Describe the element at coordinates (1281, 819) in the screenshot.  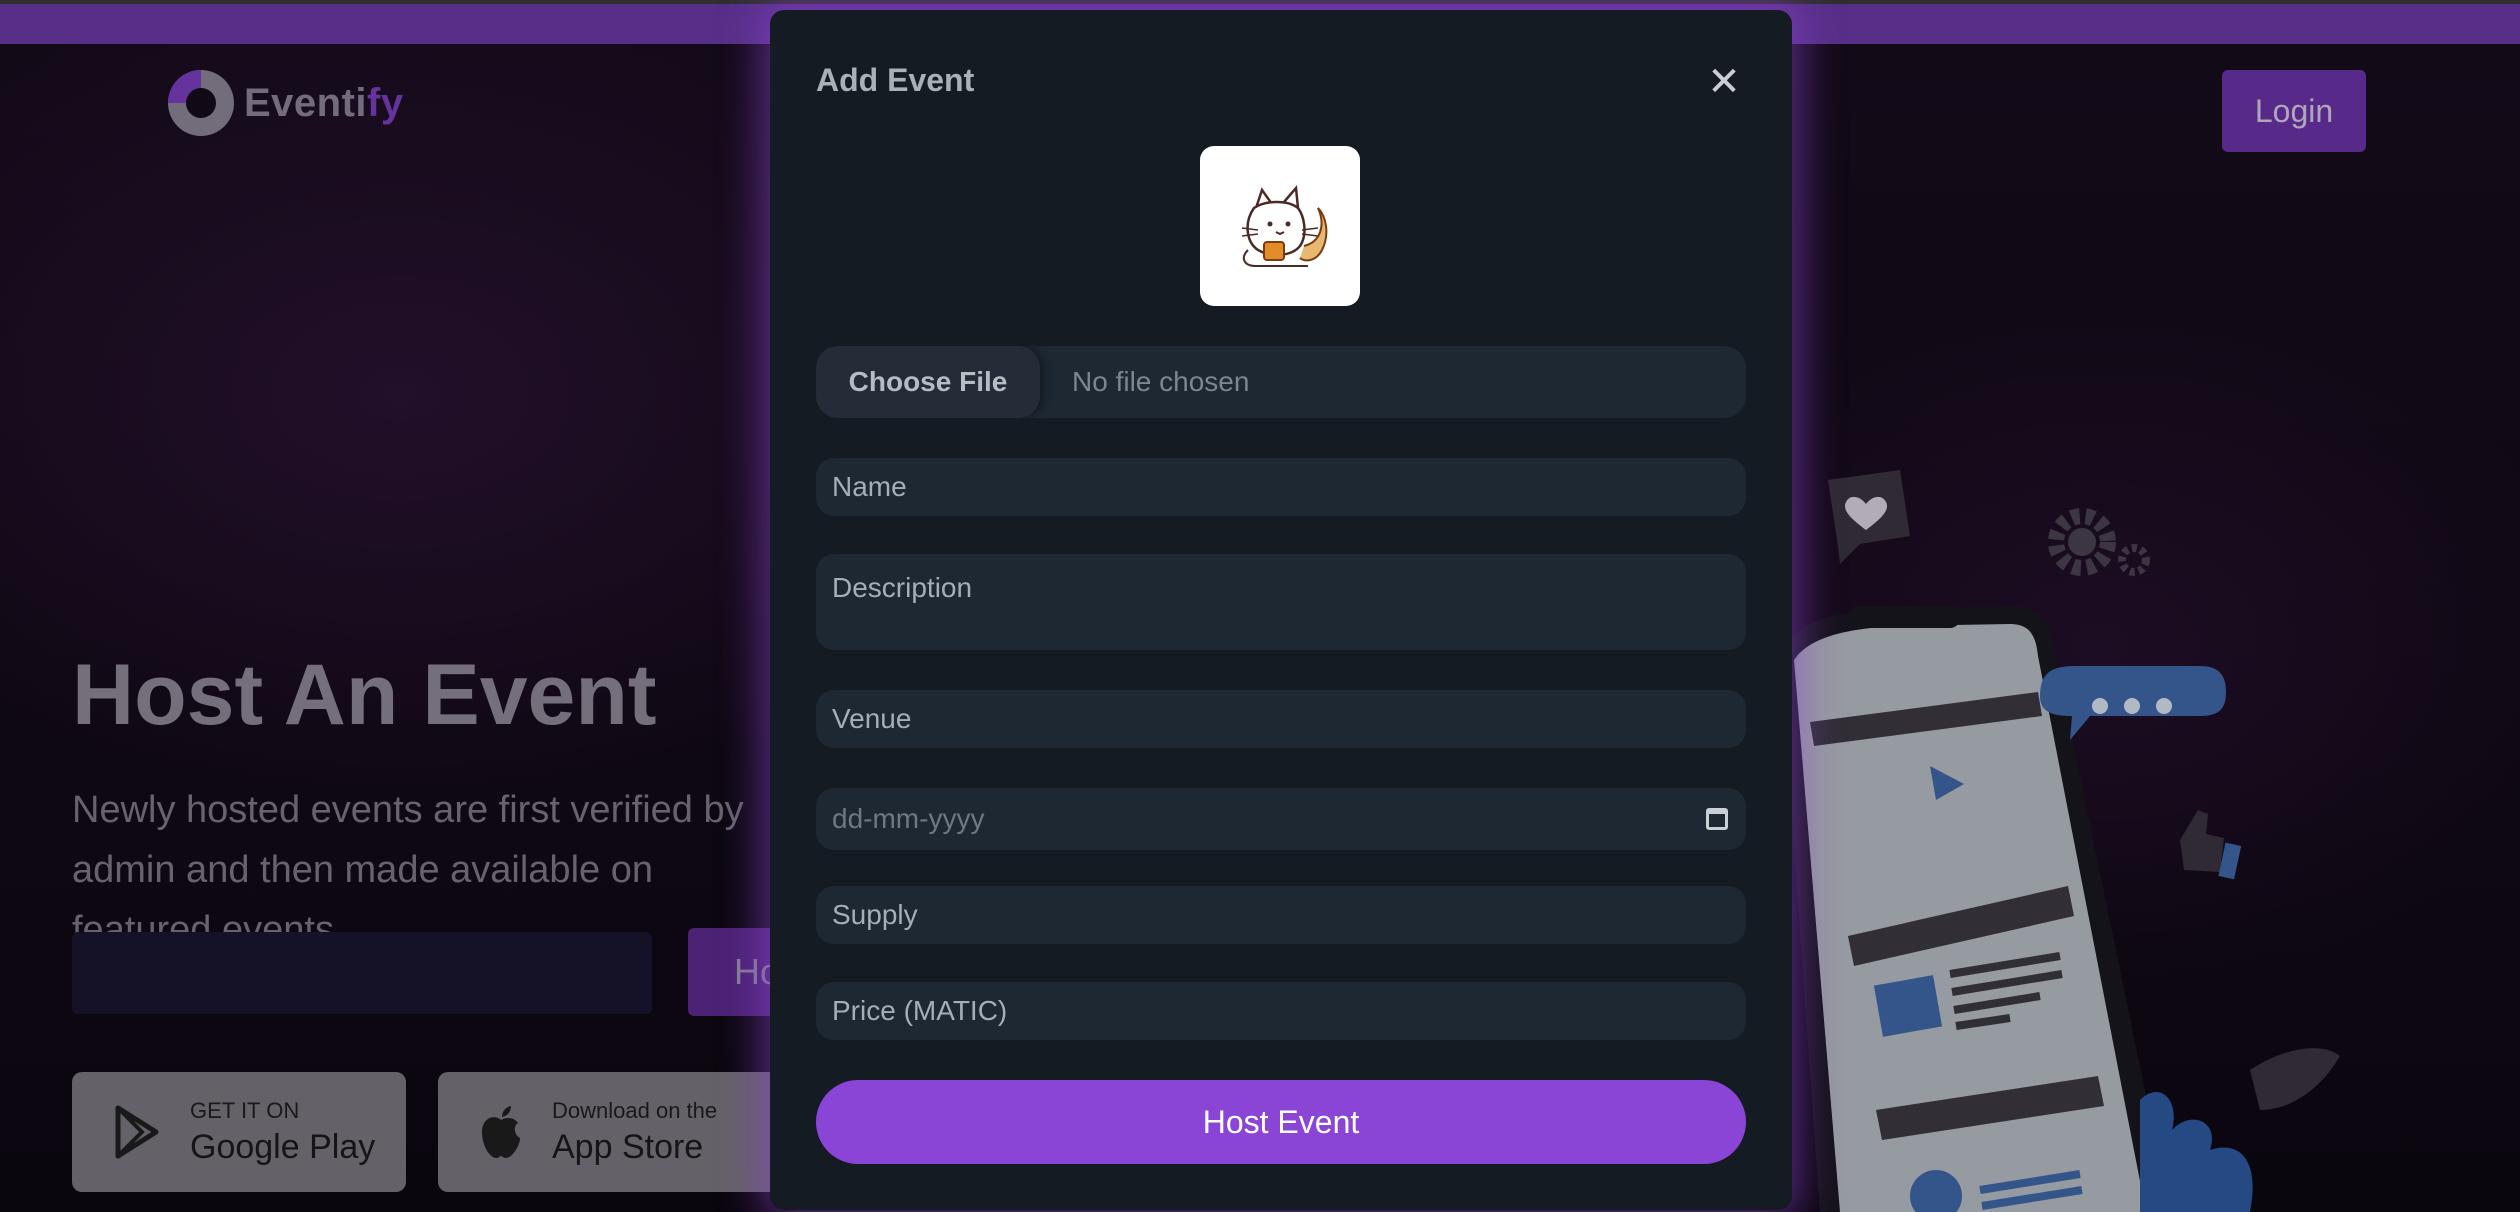
I see `date-input: dd-mm-yyyy` at that location.